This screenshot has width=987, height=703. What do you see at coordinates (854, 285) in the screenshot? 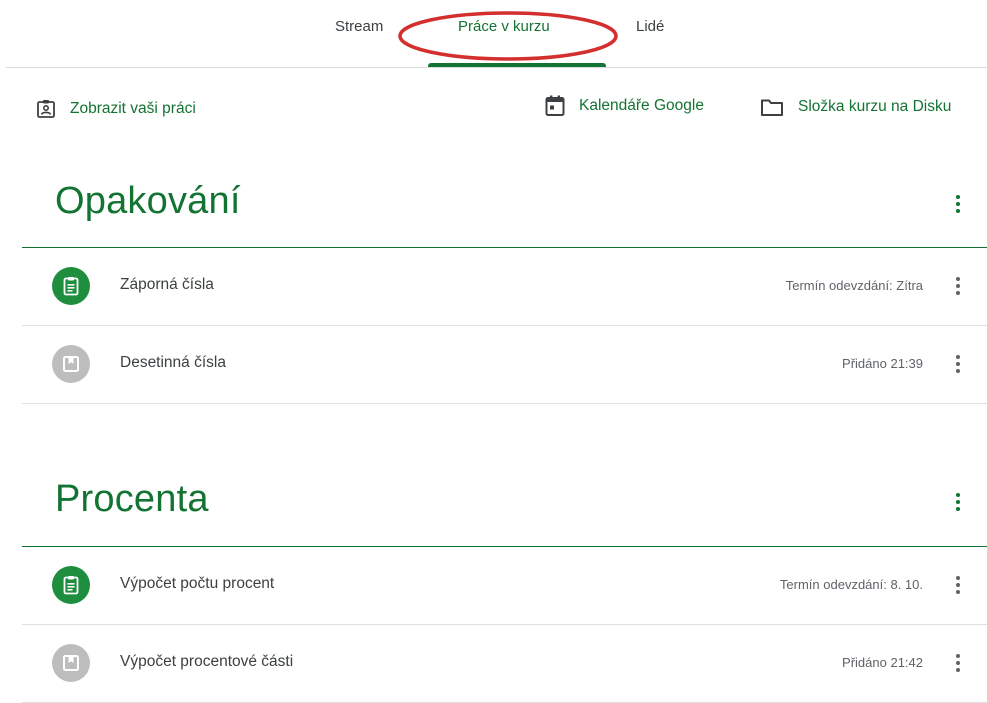
I see `item-due-date: Termín odevzdání: Zítra` at bounding box center [854, 285].